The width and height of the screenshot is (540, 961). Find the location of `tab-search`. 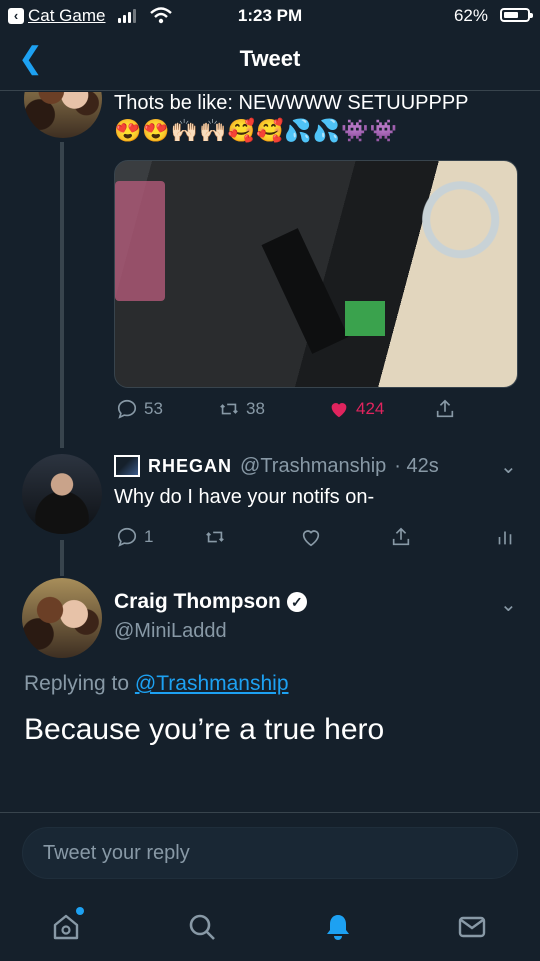

tab-search is located at coordinates (202, 927).